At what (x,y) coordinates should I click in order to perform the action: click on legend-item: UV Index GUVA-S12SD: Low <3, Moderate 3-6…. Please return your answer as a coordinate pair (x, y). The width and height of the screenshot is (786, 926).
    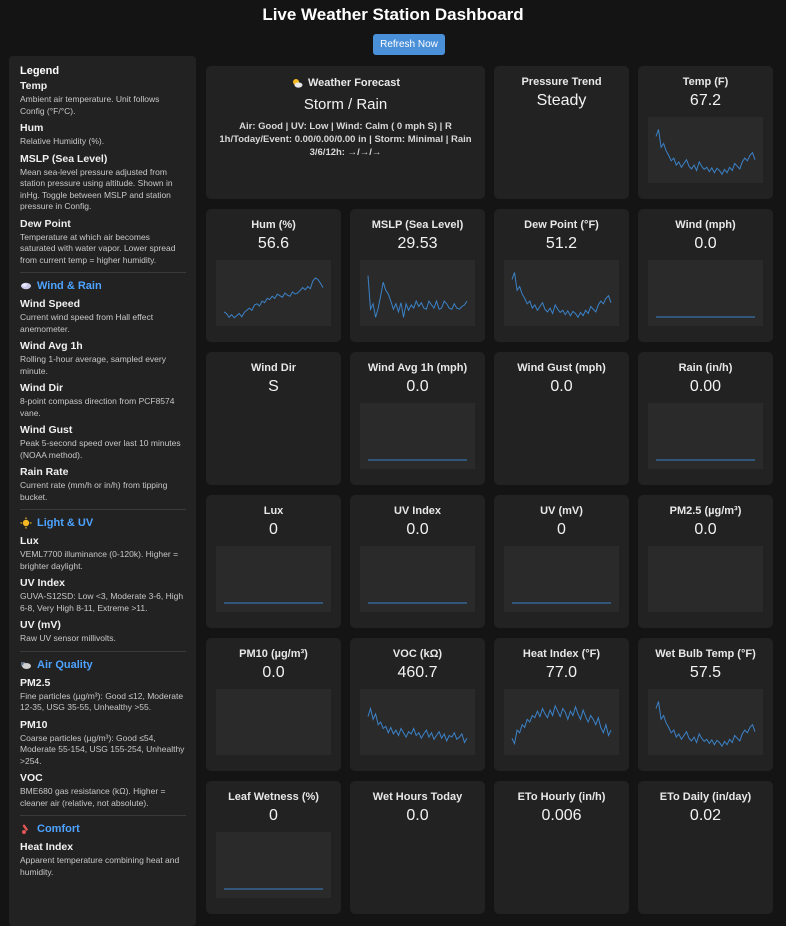
    Looking at the image, I should click on (103, 595).